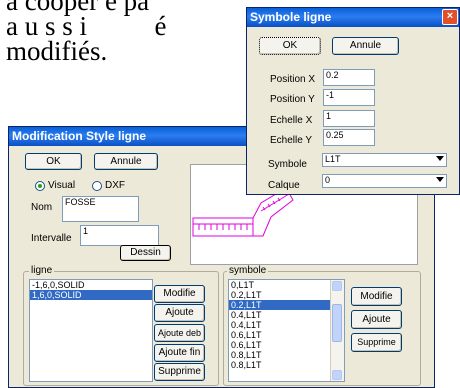  I want to click on ligne-supprime-button: Supprime, so click(179, 372).